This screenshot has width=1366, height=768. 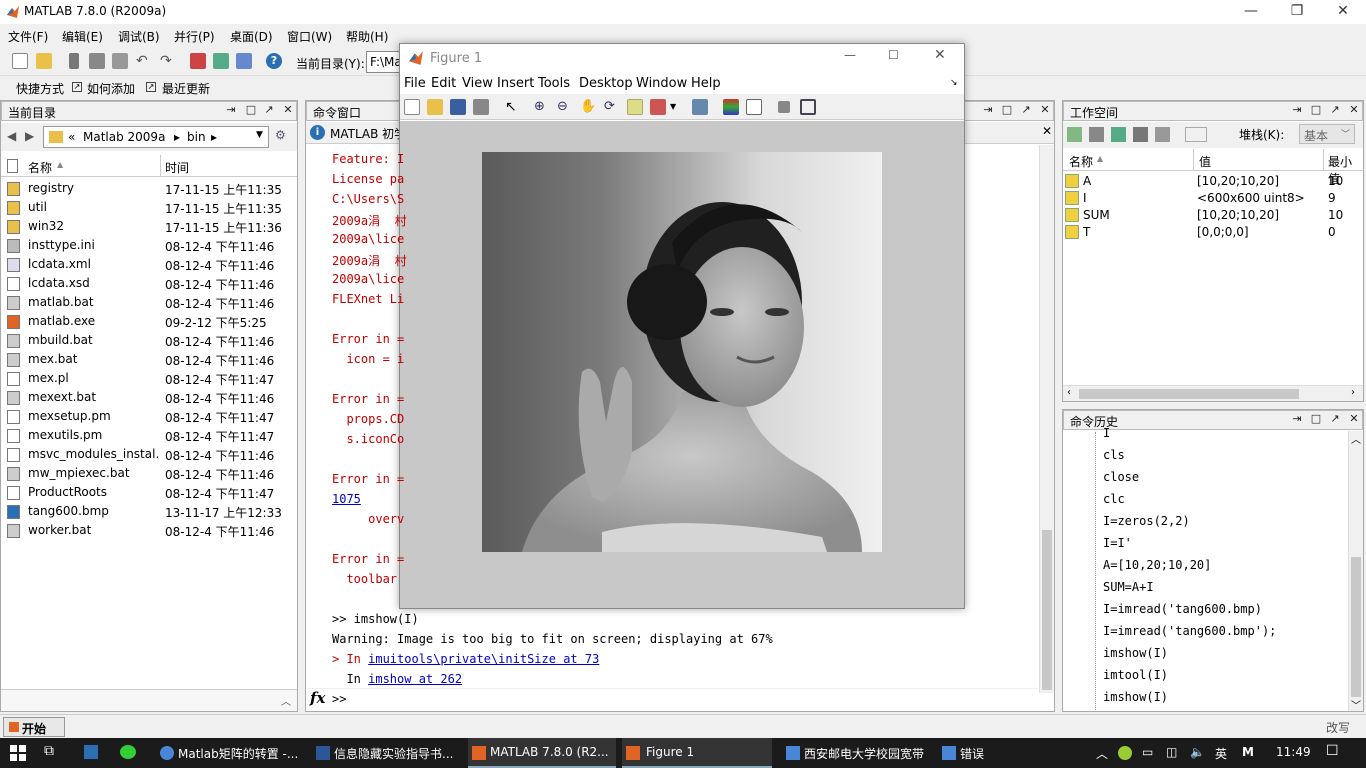 I want to click on close-button: ✕, so click(x=940, y=55).